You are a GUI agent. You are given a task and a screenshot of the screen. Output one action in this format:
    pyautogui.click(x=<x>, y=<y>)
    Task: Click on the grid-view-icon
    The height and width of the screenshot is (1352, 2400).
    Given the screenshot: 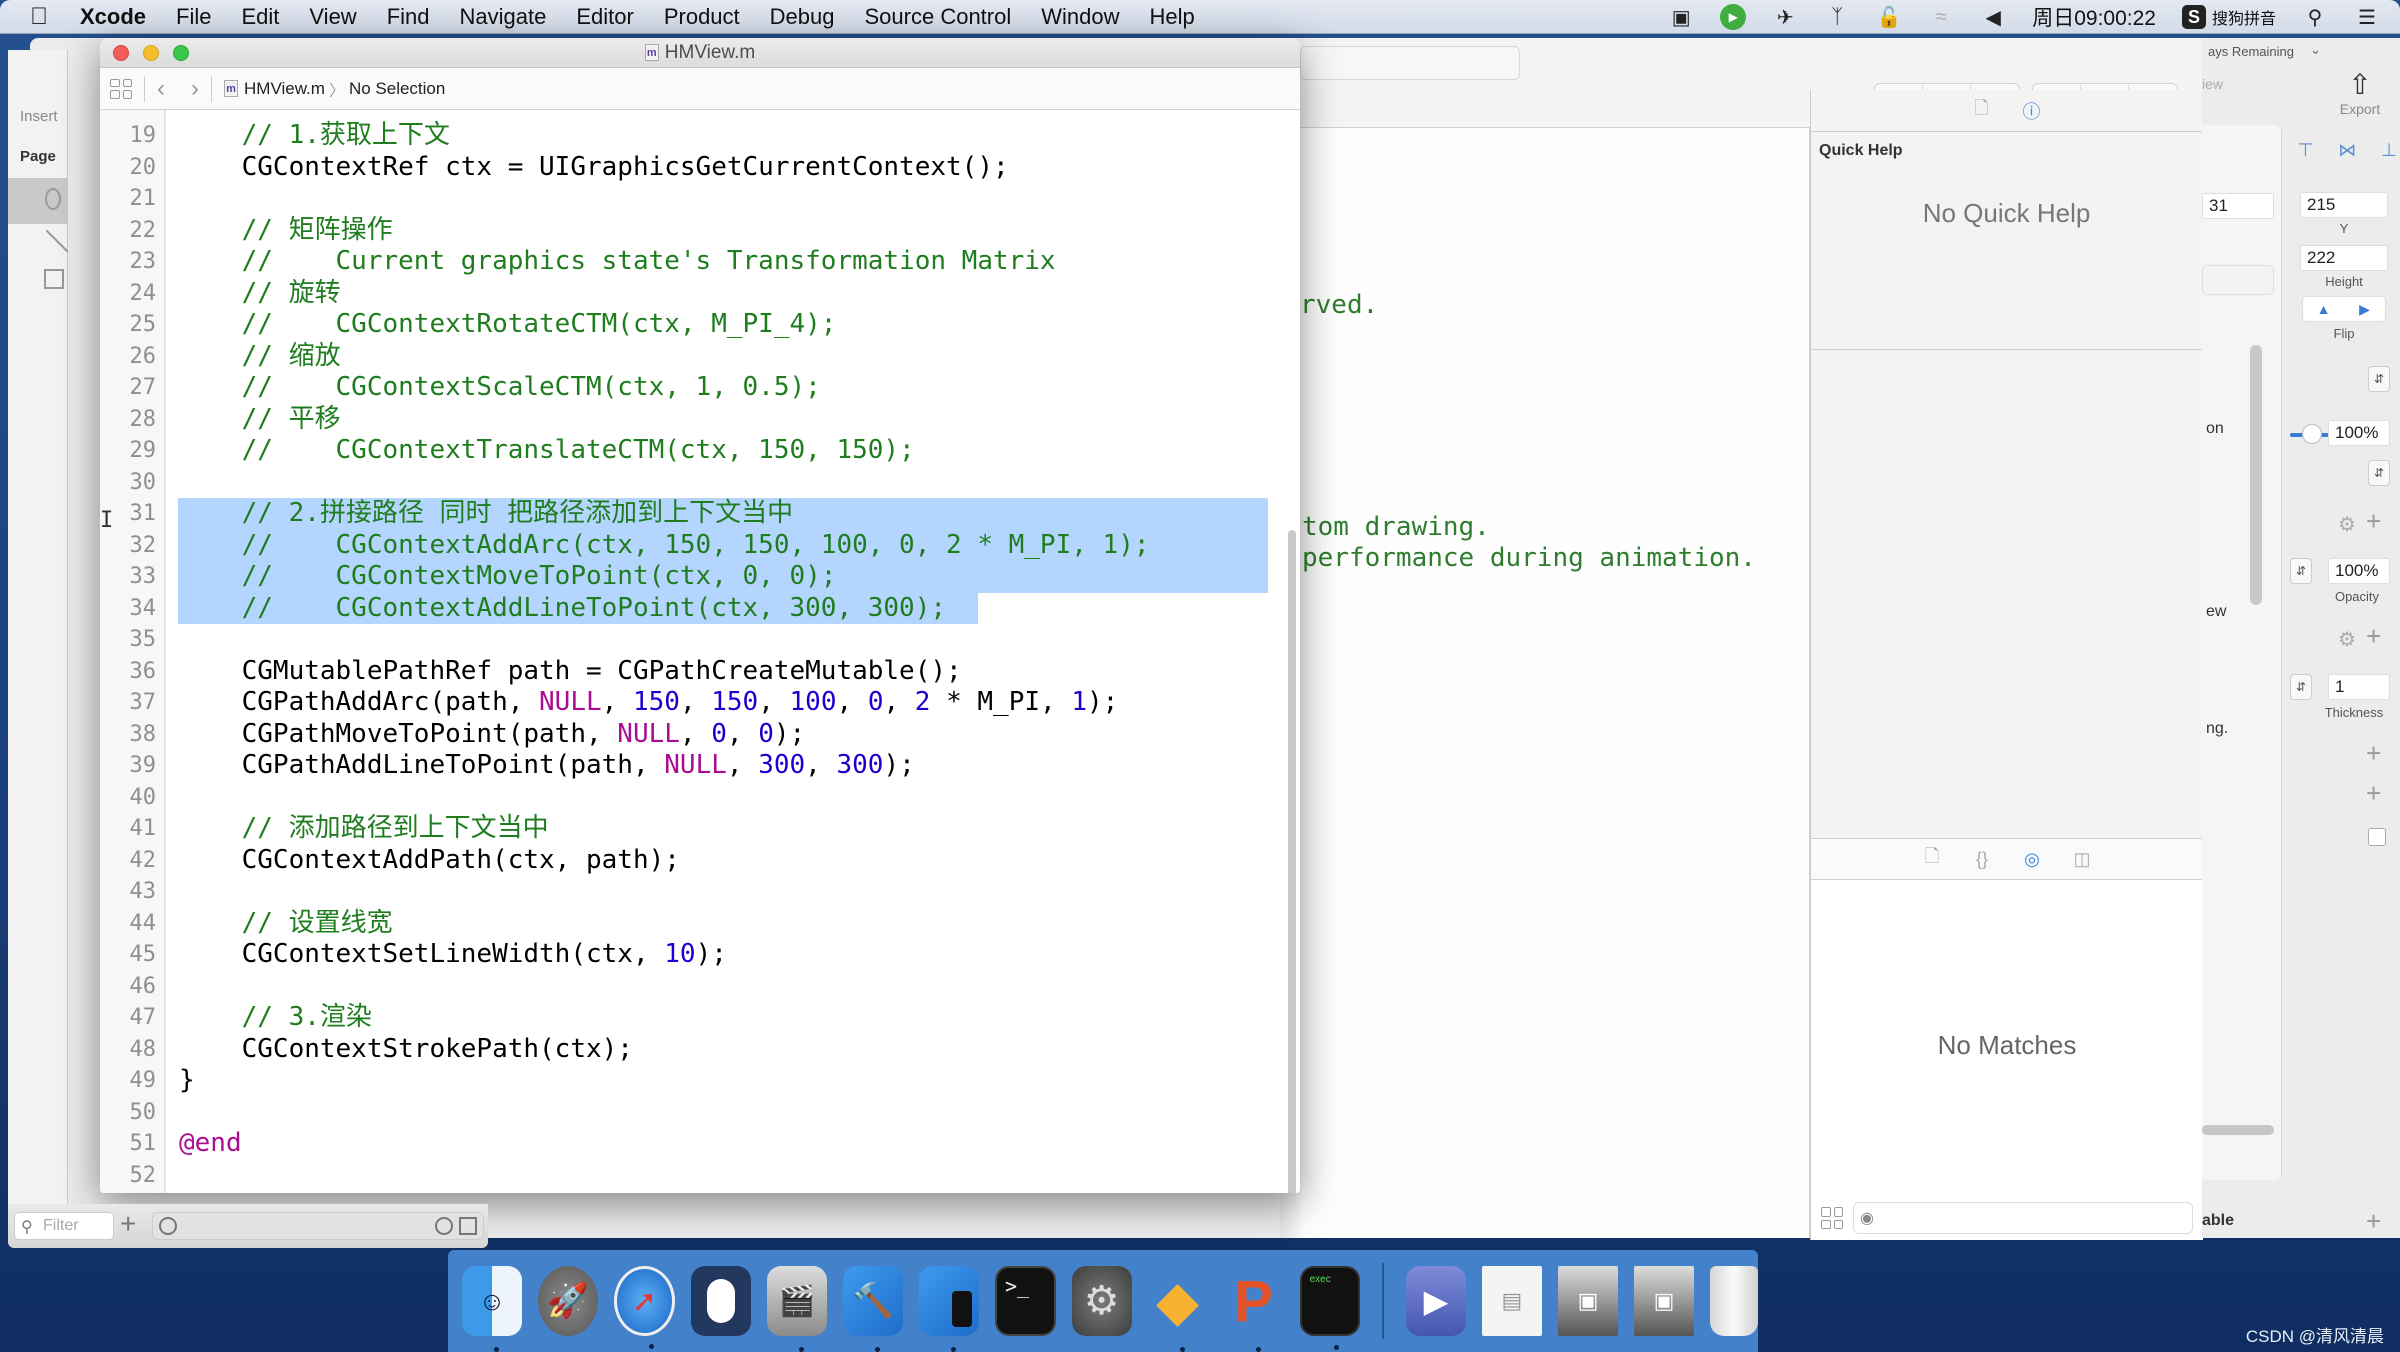 What is the action you would take?
    pyautogui.click(x=1832, y=1218)
    